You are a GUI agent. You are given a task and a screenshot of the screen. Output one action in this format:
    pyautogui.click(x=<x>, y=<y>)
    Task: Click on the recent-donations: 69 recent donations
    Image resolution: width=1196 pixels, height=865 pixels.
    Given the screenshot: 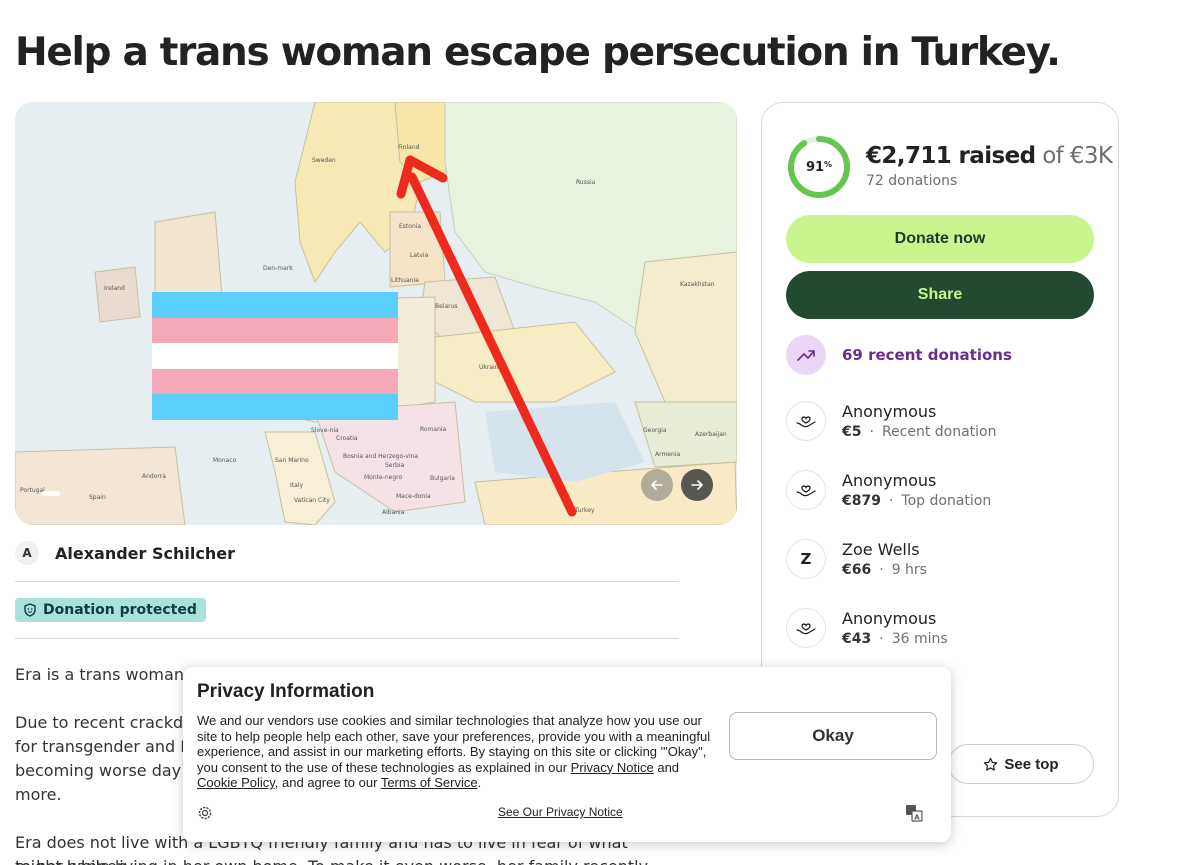 What is the action you would take?
    pyautogui.click(x=899, y=355)
    